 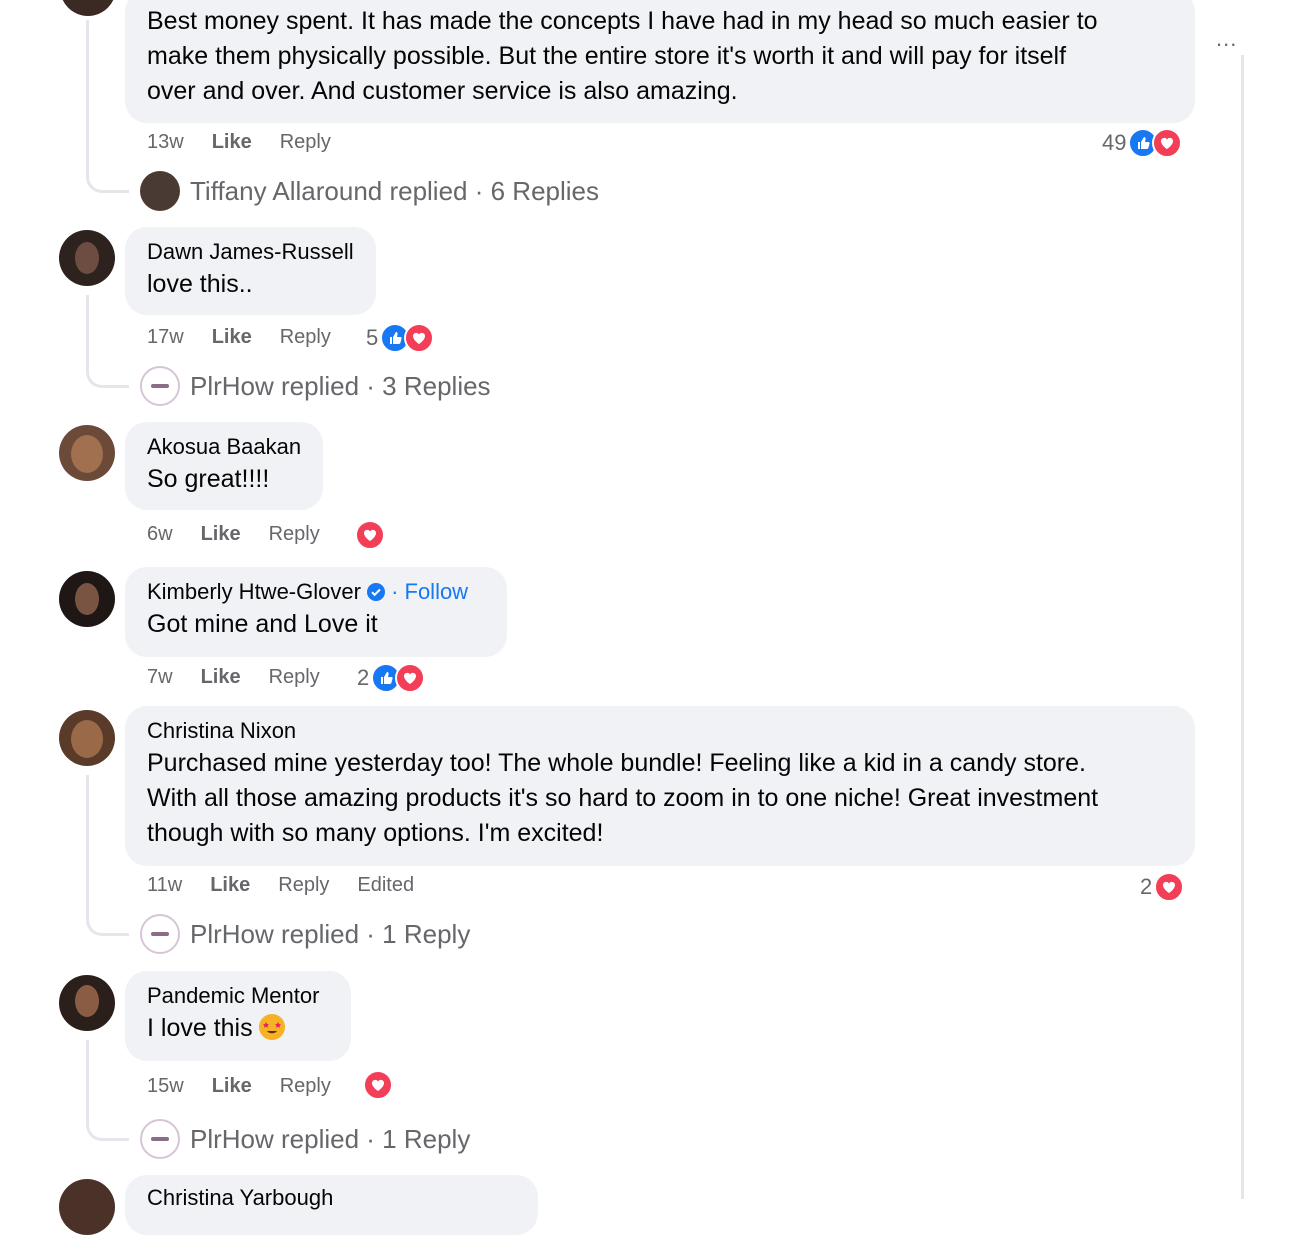 I want to click on follow-button: · Follow, so click(x=429, y=591).